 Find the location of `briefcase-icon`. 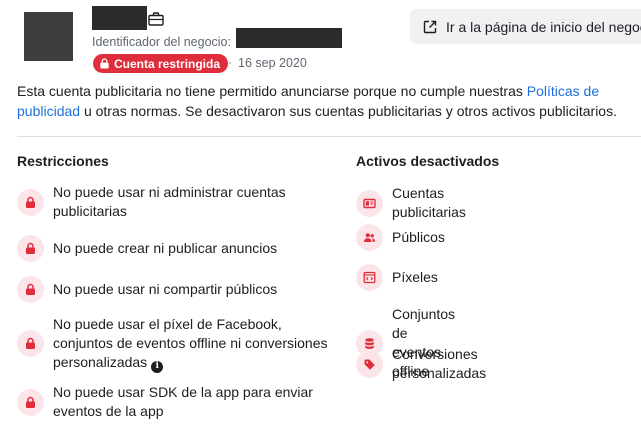

briefcase-icon is located at coordinates (156, 19).